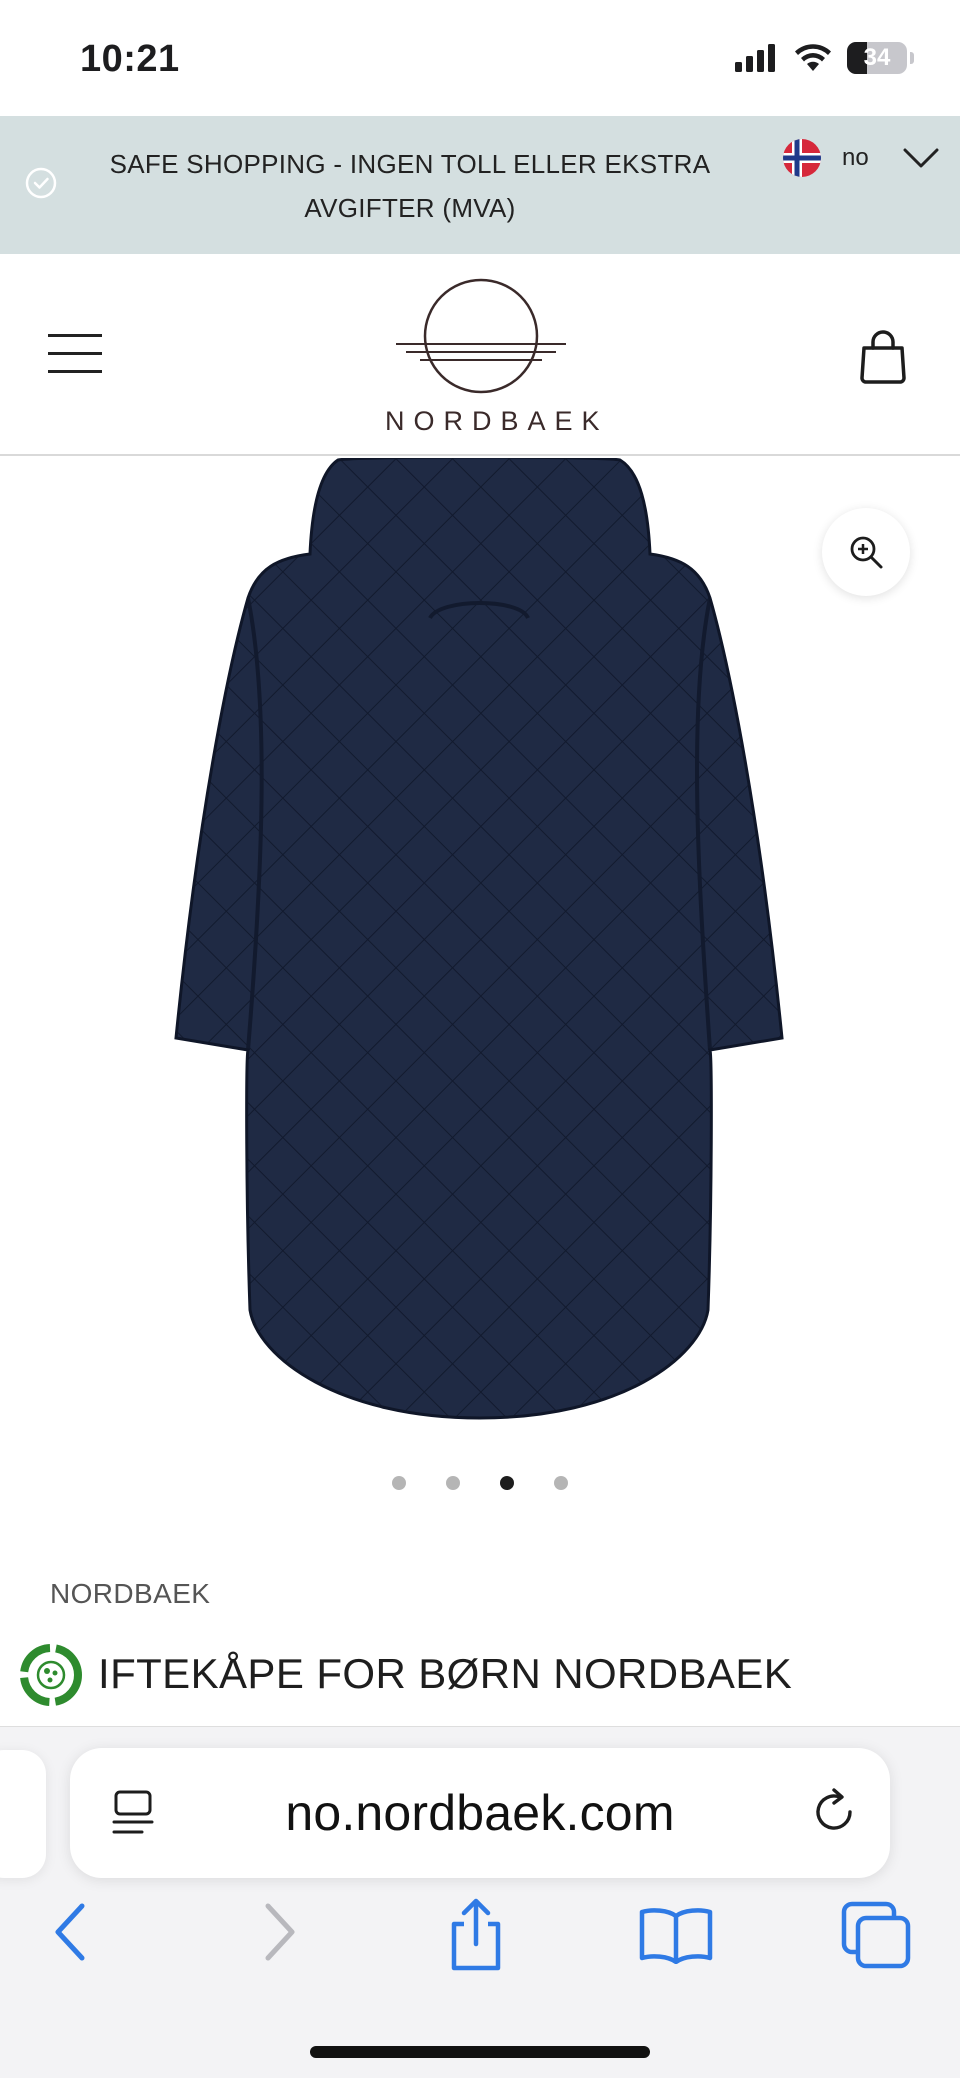 This screenshot has width=960, height=2078. I want to click on previous-tab-peek, so click(23, 1814).